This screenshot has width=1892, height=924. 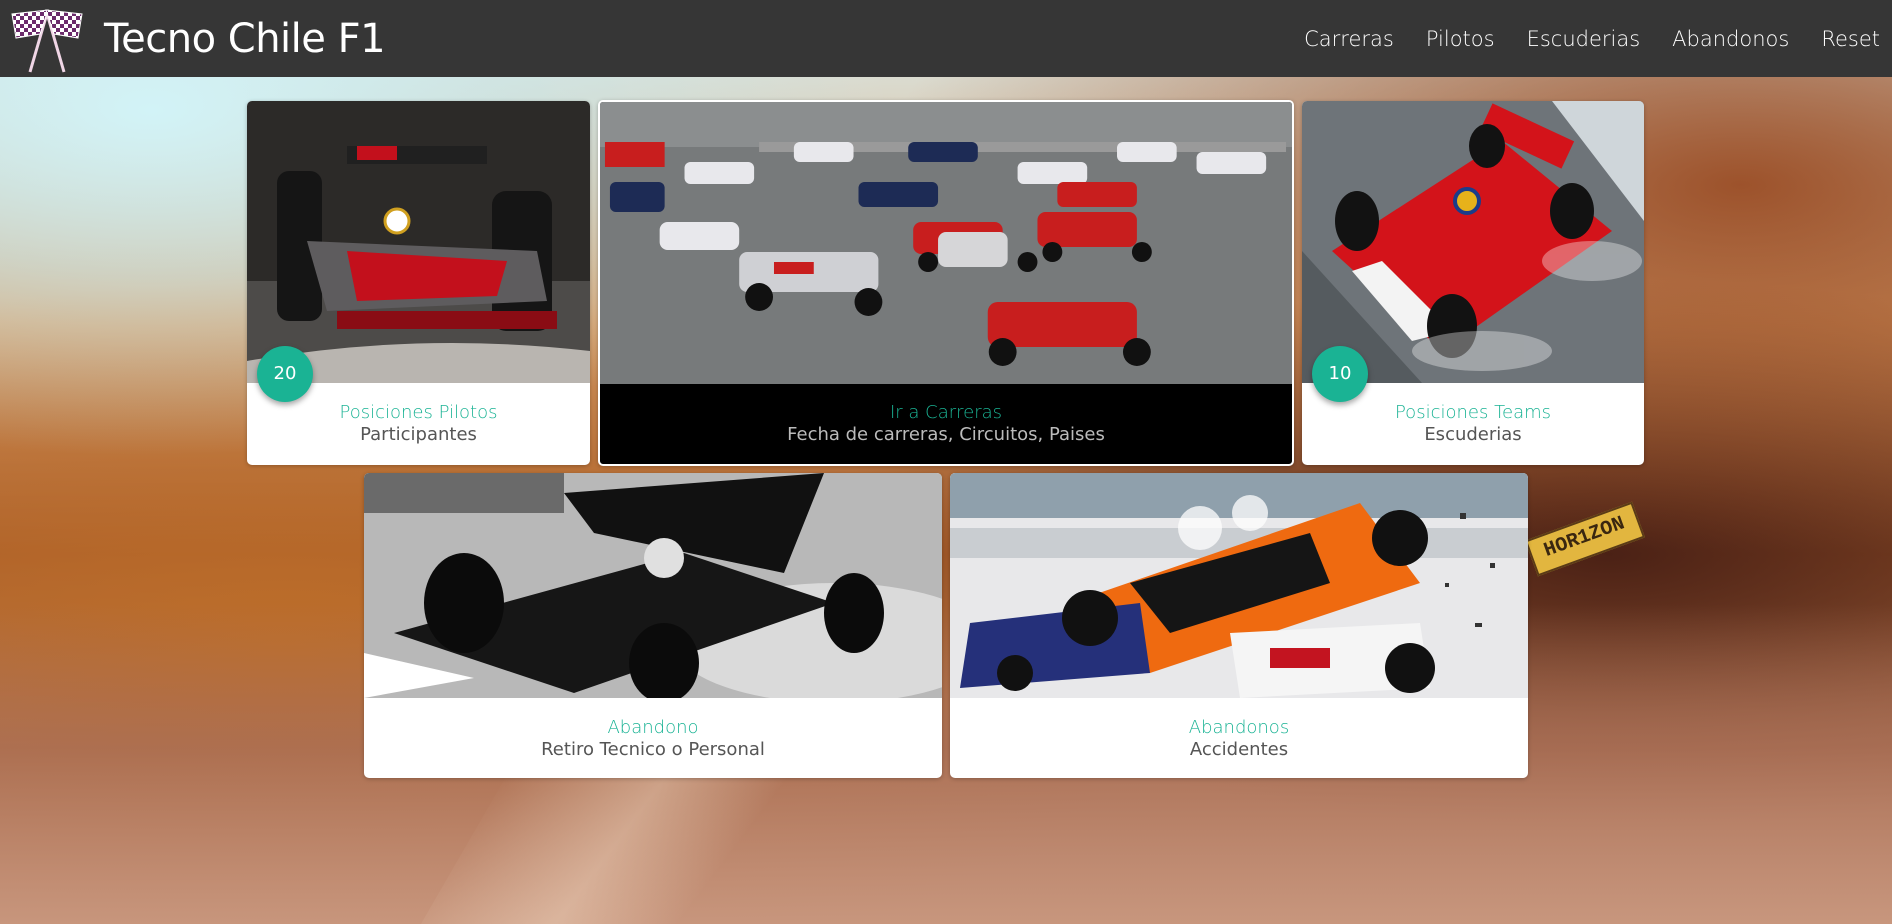 What do you see at coordinates (1730, 39) in the screenshot?
I see `nav-link-abandonos: Abandonos` at bounding box center [1730, 39].